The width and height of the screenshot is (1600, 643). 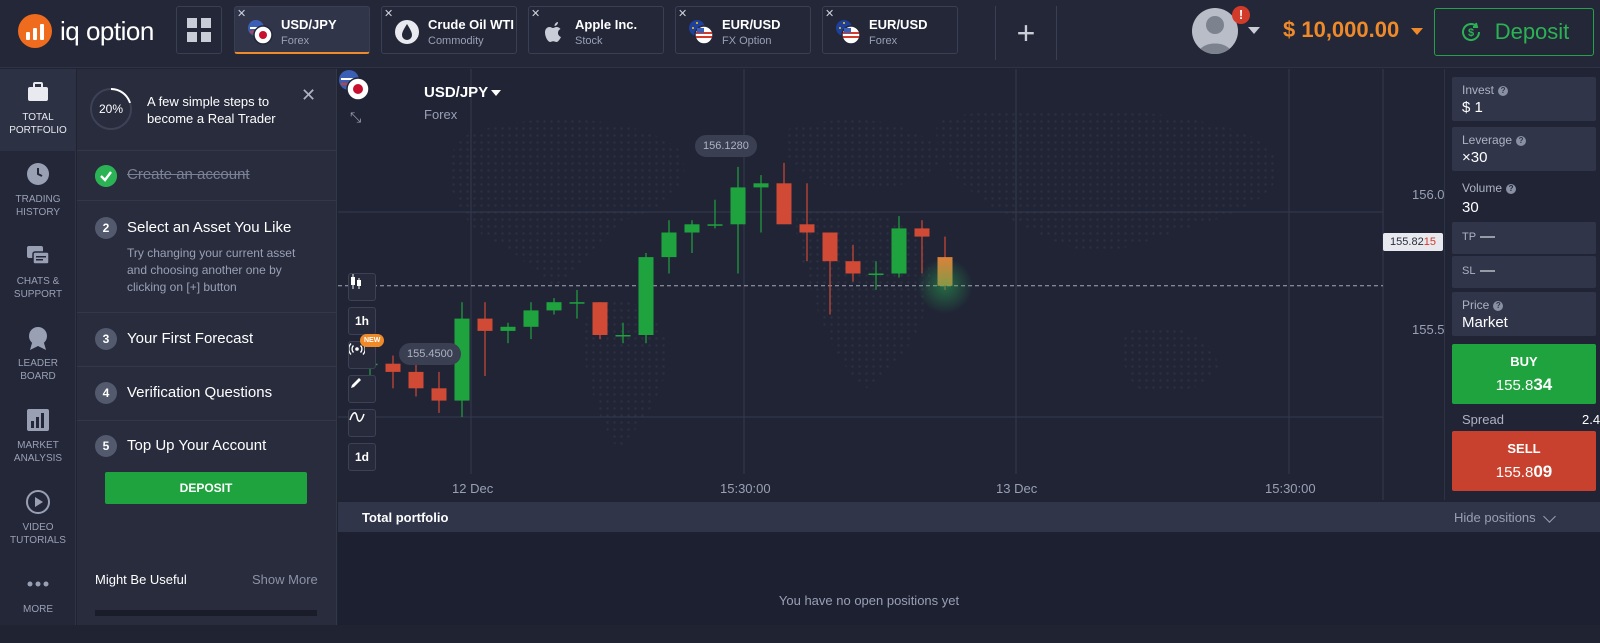 I want to click on take-profit-field: TP —, so click(x=1524, y=238).